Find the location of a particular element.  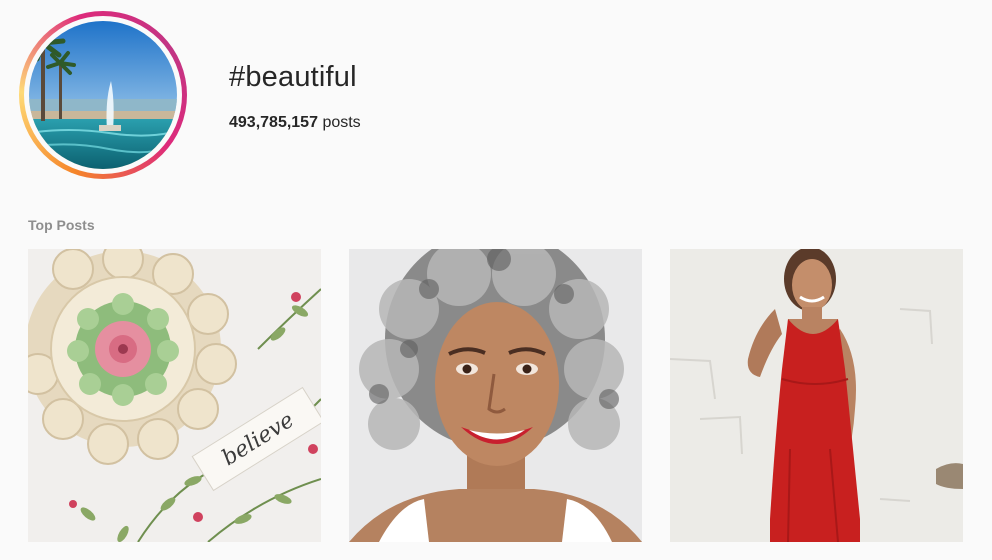

post-count: 493,785,157 posts is located at coordinates (295, 123).